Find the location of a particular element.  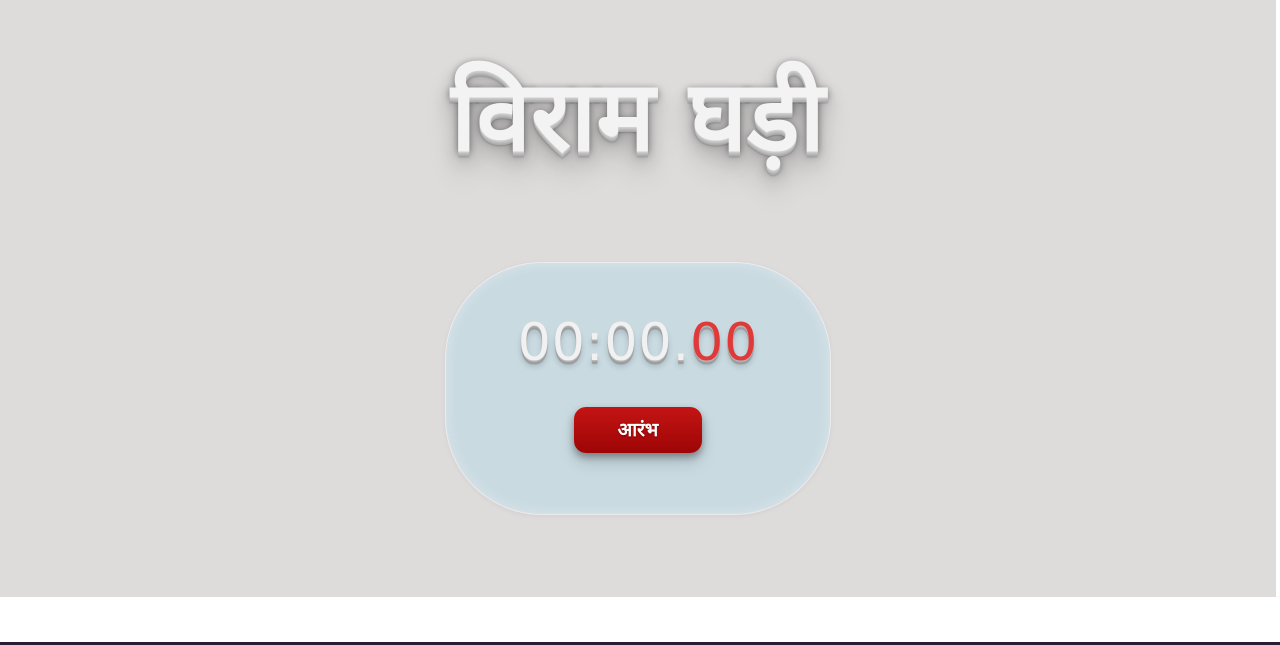

page-title: विराम घड़ी is located at coordinates (638, 117).